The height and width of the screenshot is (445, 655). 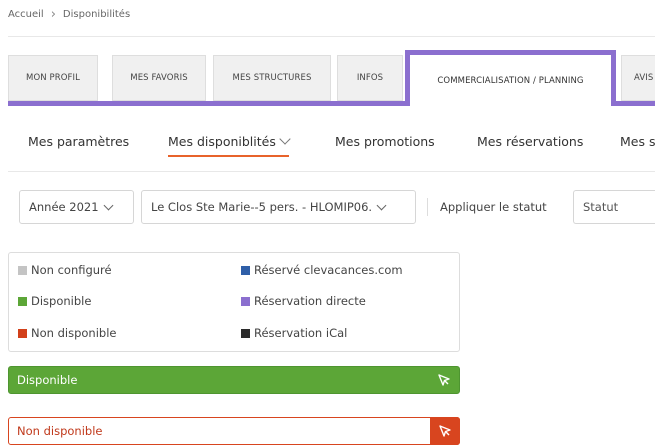 I want to click on legend-item: Disponible, so click(x=54, y=301).